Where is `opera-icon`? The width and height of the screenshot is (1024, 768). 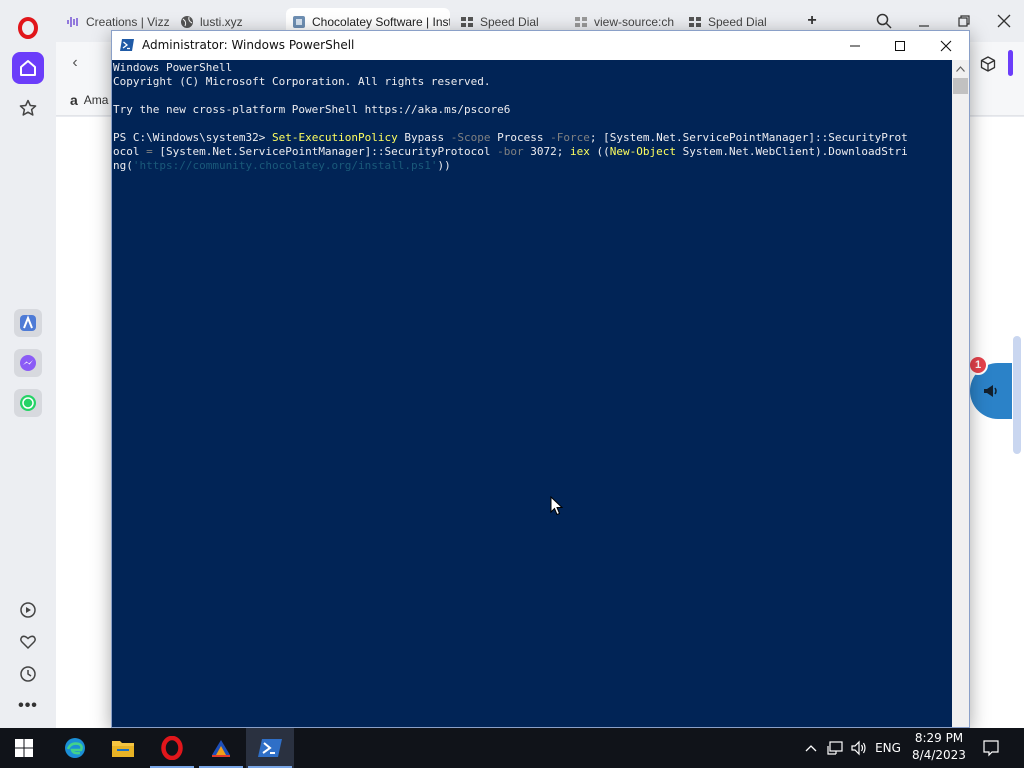 opera-icon is located at coordinates (172, 748).